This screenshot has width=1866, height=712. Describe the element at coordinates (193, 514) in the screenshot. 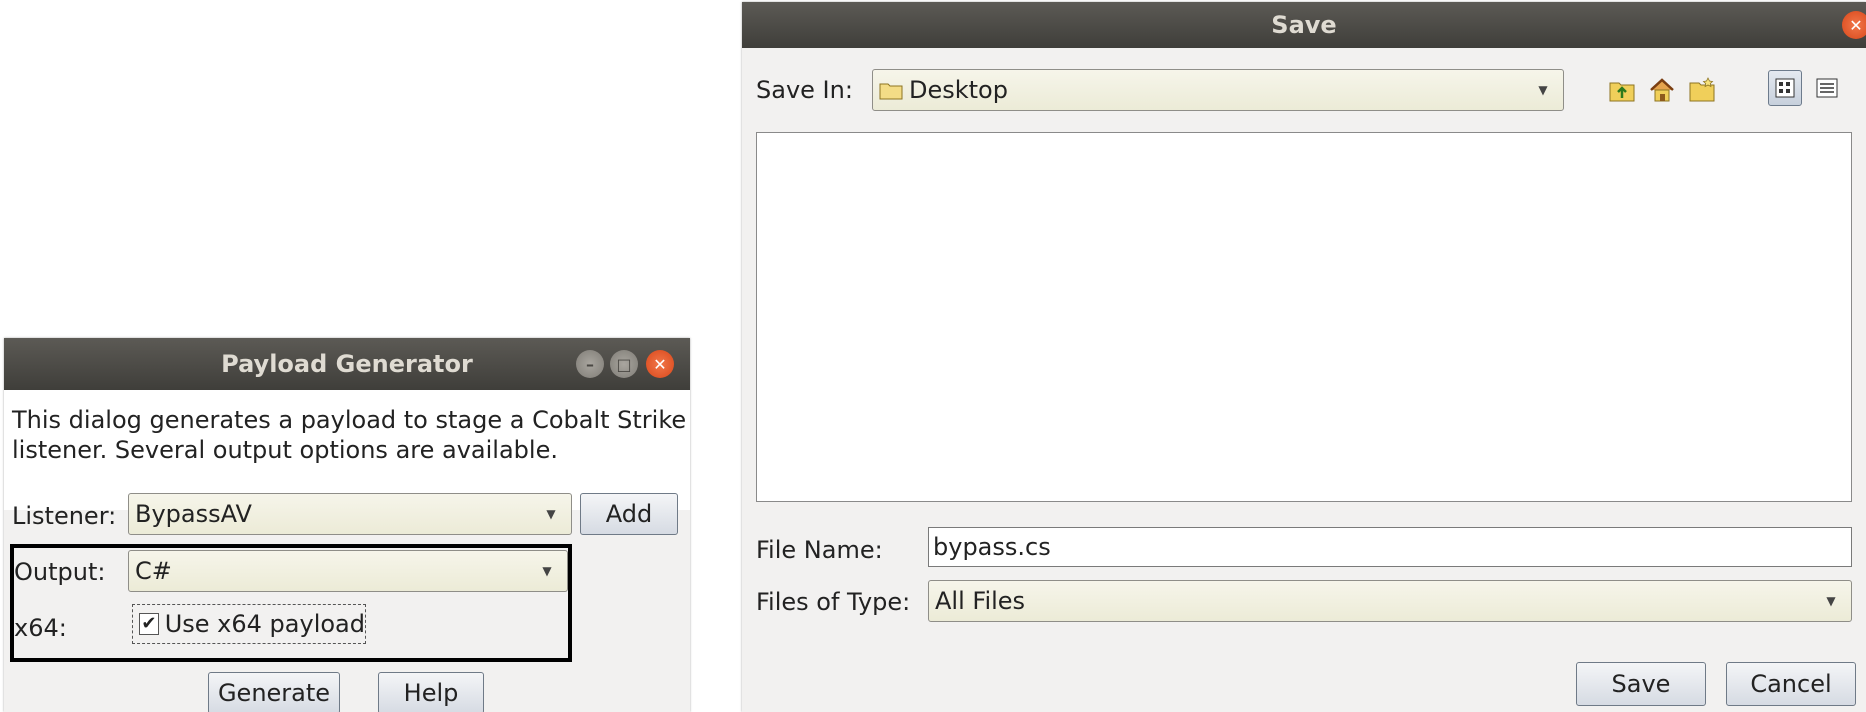

I see `listener-value: BypassAV` at that location.